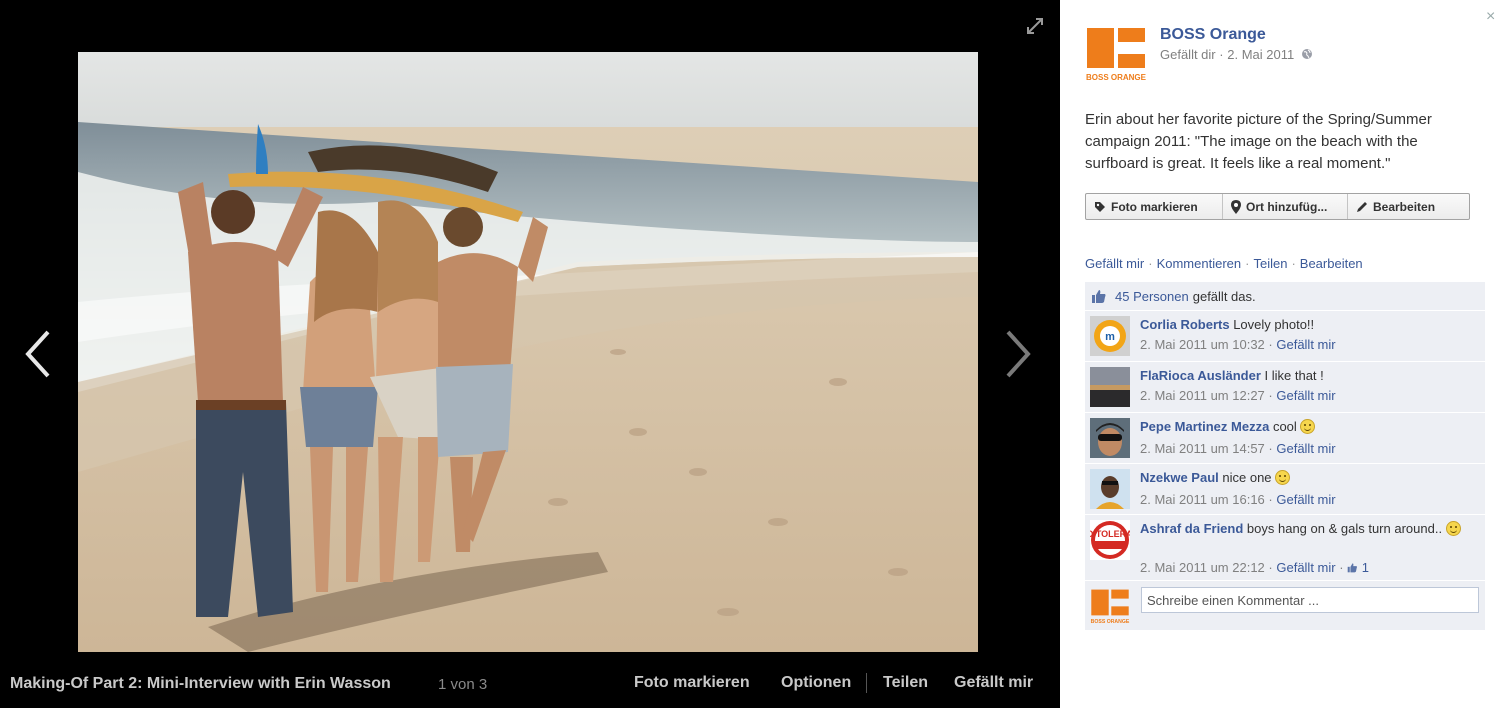 The image size is (1507, 708). Describe the element at coordinates (1270, 263) in the screenshot. I see `share-action: Teilen` at that location.